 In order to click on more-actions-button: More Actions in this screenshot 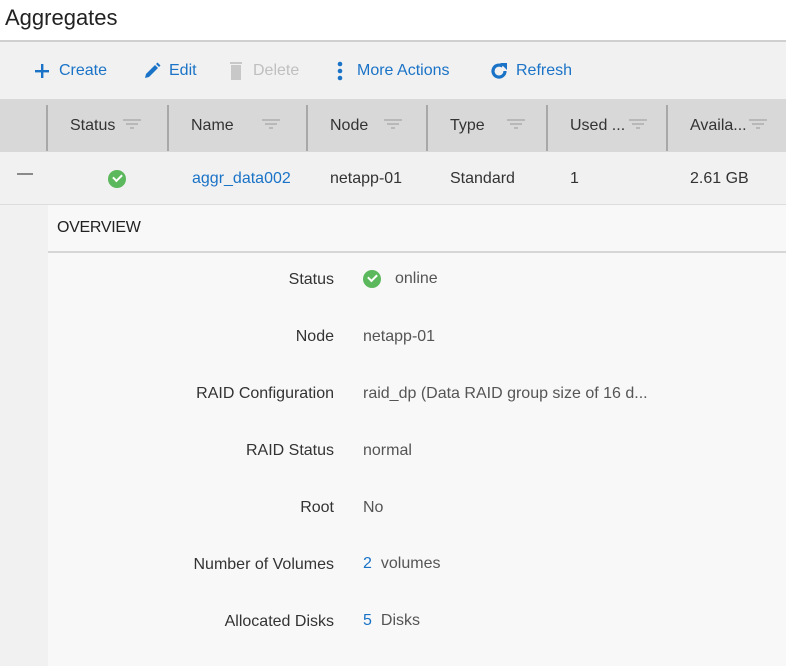, I will do `click(389, 70)`.